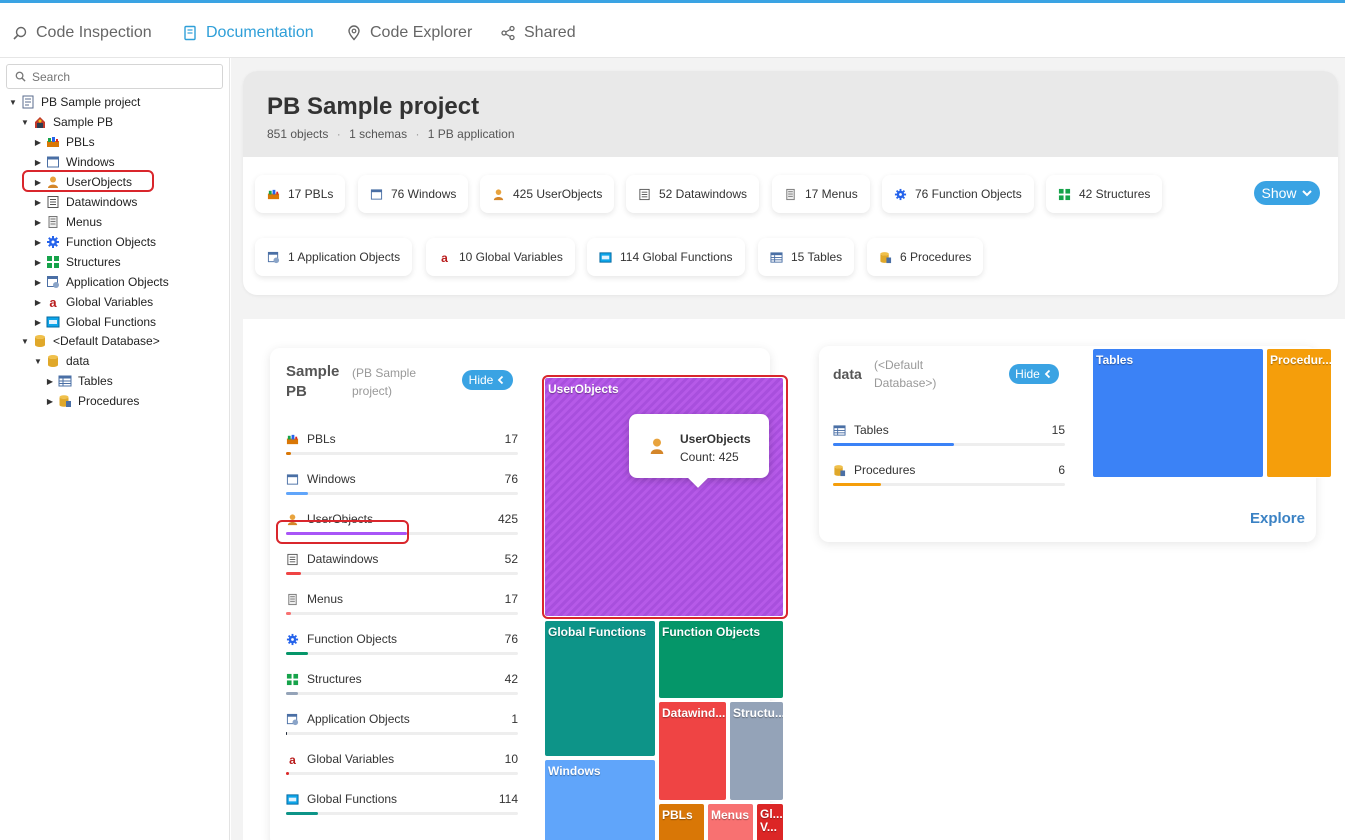 Image resolution: width=1345 pixels, height=840 pixels. Describe the element at coordinates (402, 685) in the screenshot. I see `stat-row-structures: Structures 42` at that location.